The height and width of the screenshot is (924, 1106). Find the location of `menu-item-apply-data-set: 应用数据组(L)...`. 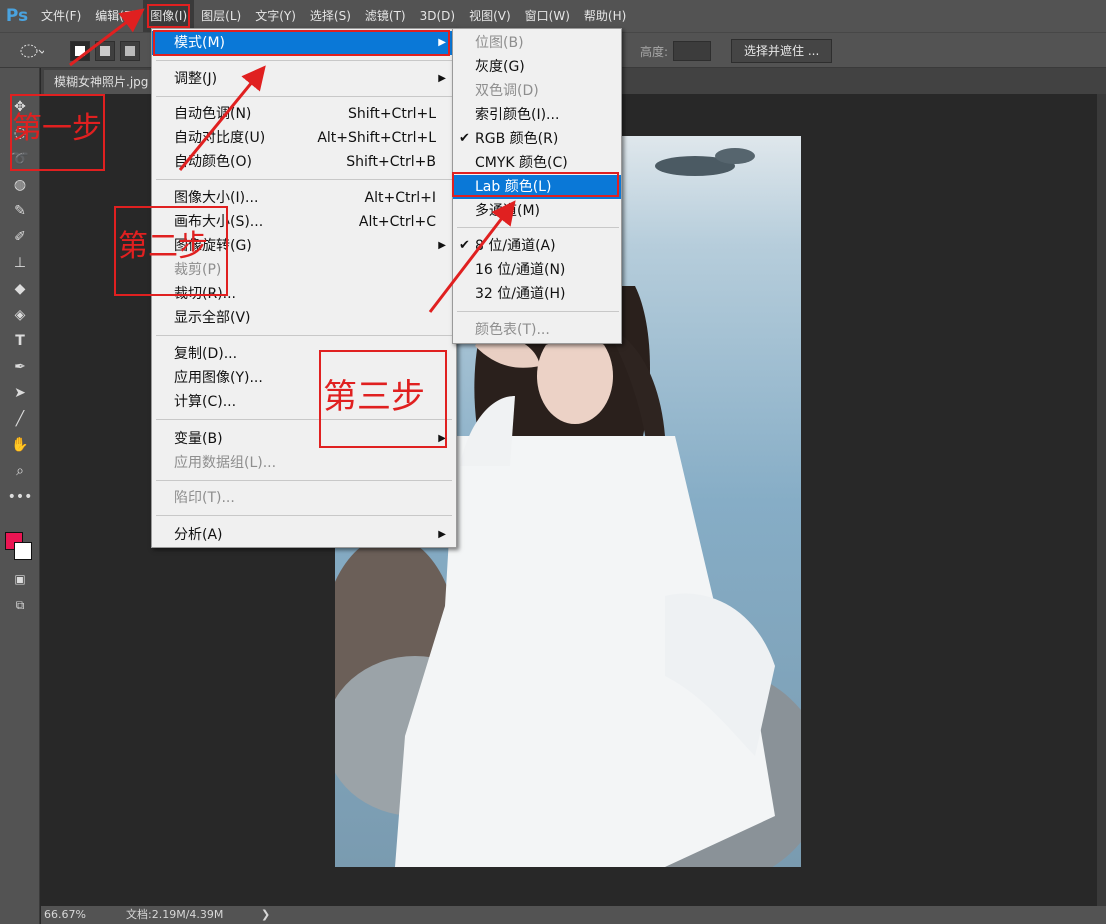

menu-item-apply-data-set: 应用数据组(L)... is located at coordinates (225, 463).